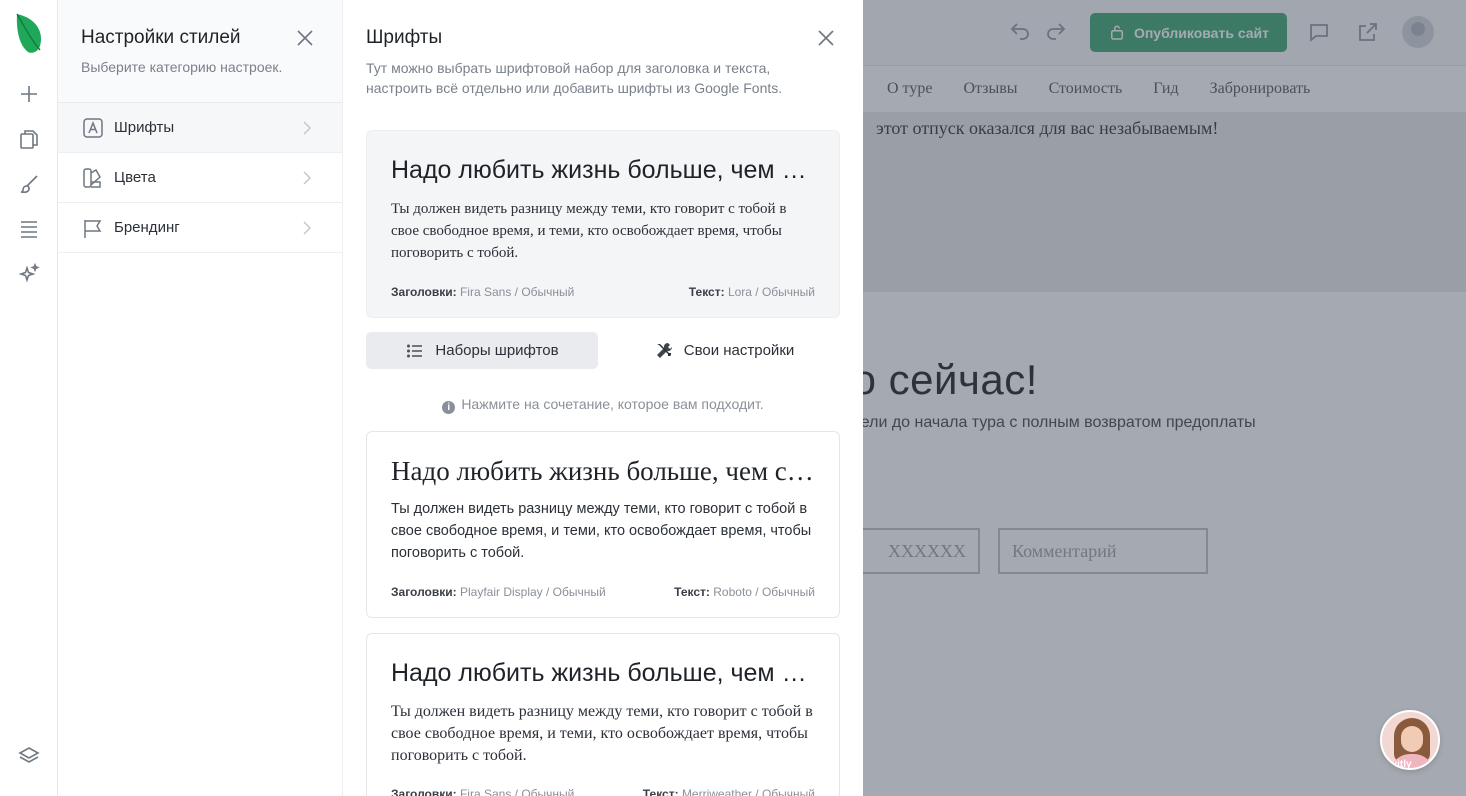  I want to click on tab-font-sets: Наборы шрифтов, so click(482, 350).